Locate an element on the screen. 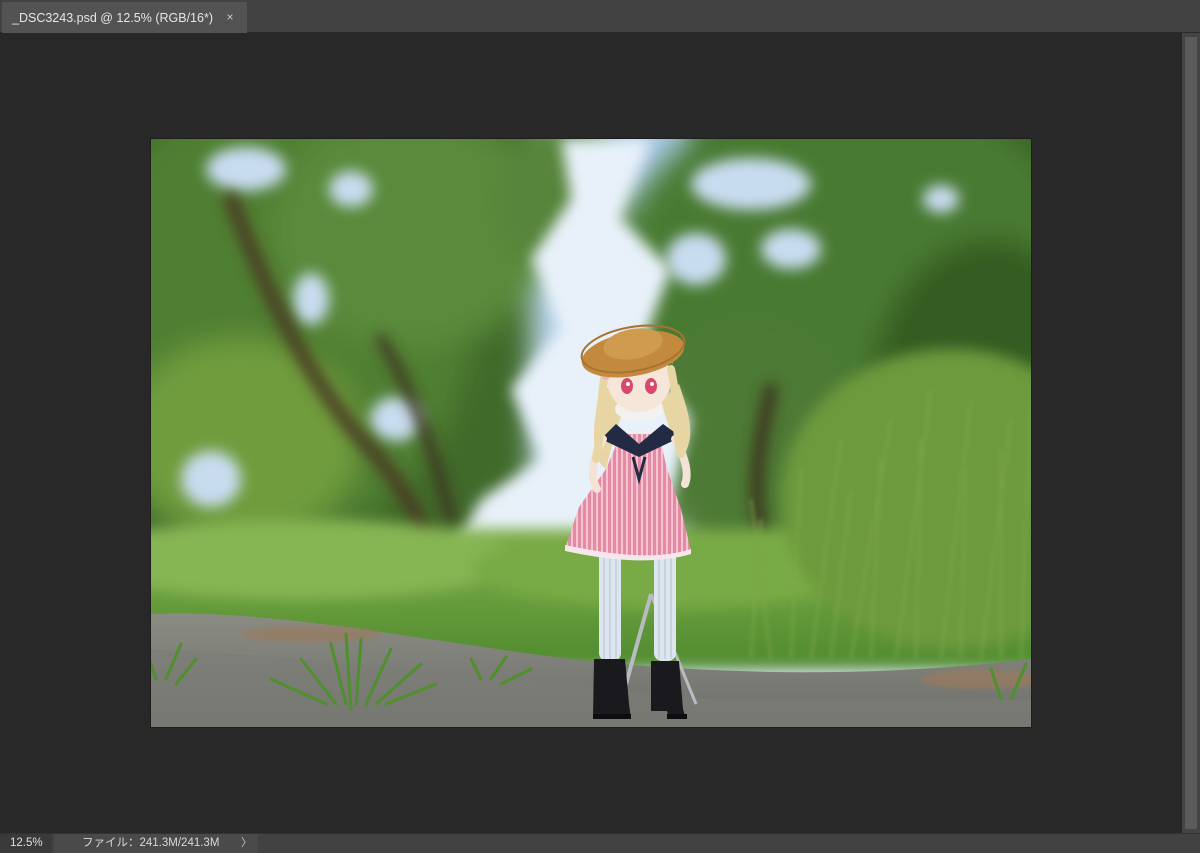 Image resolution: width=1200 pixels, height=853 pixels. file-size-text: ファイル：241.3M/241.3M is located at coordinates (151, 843).